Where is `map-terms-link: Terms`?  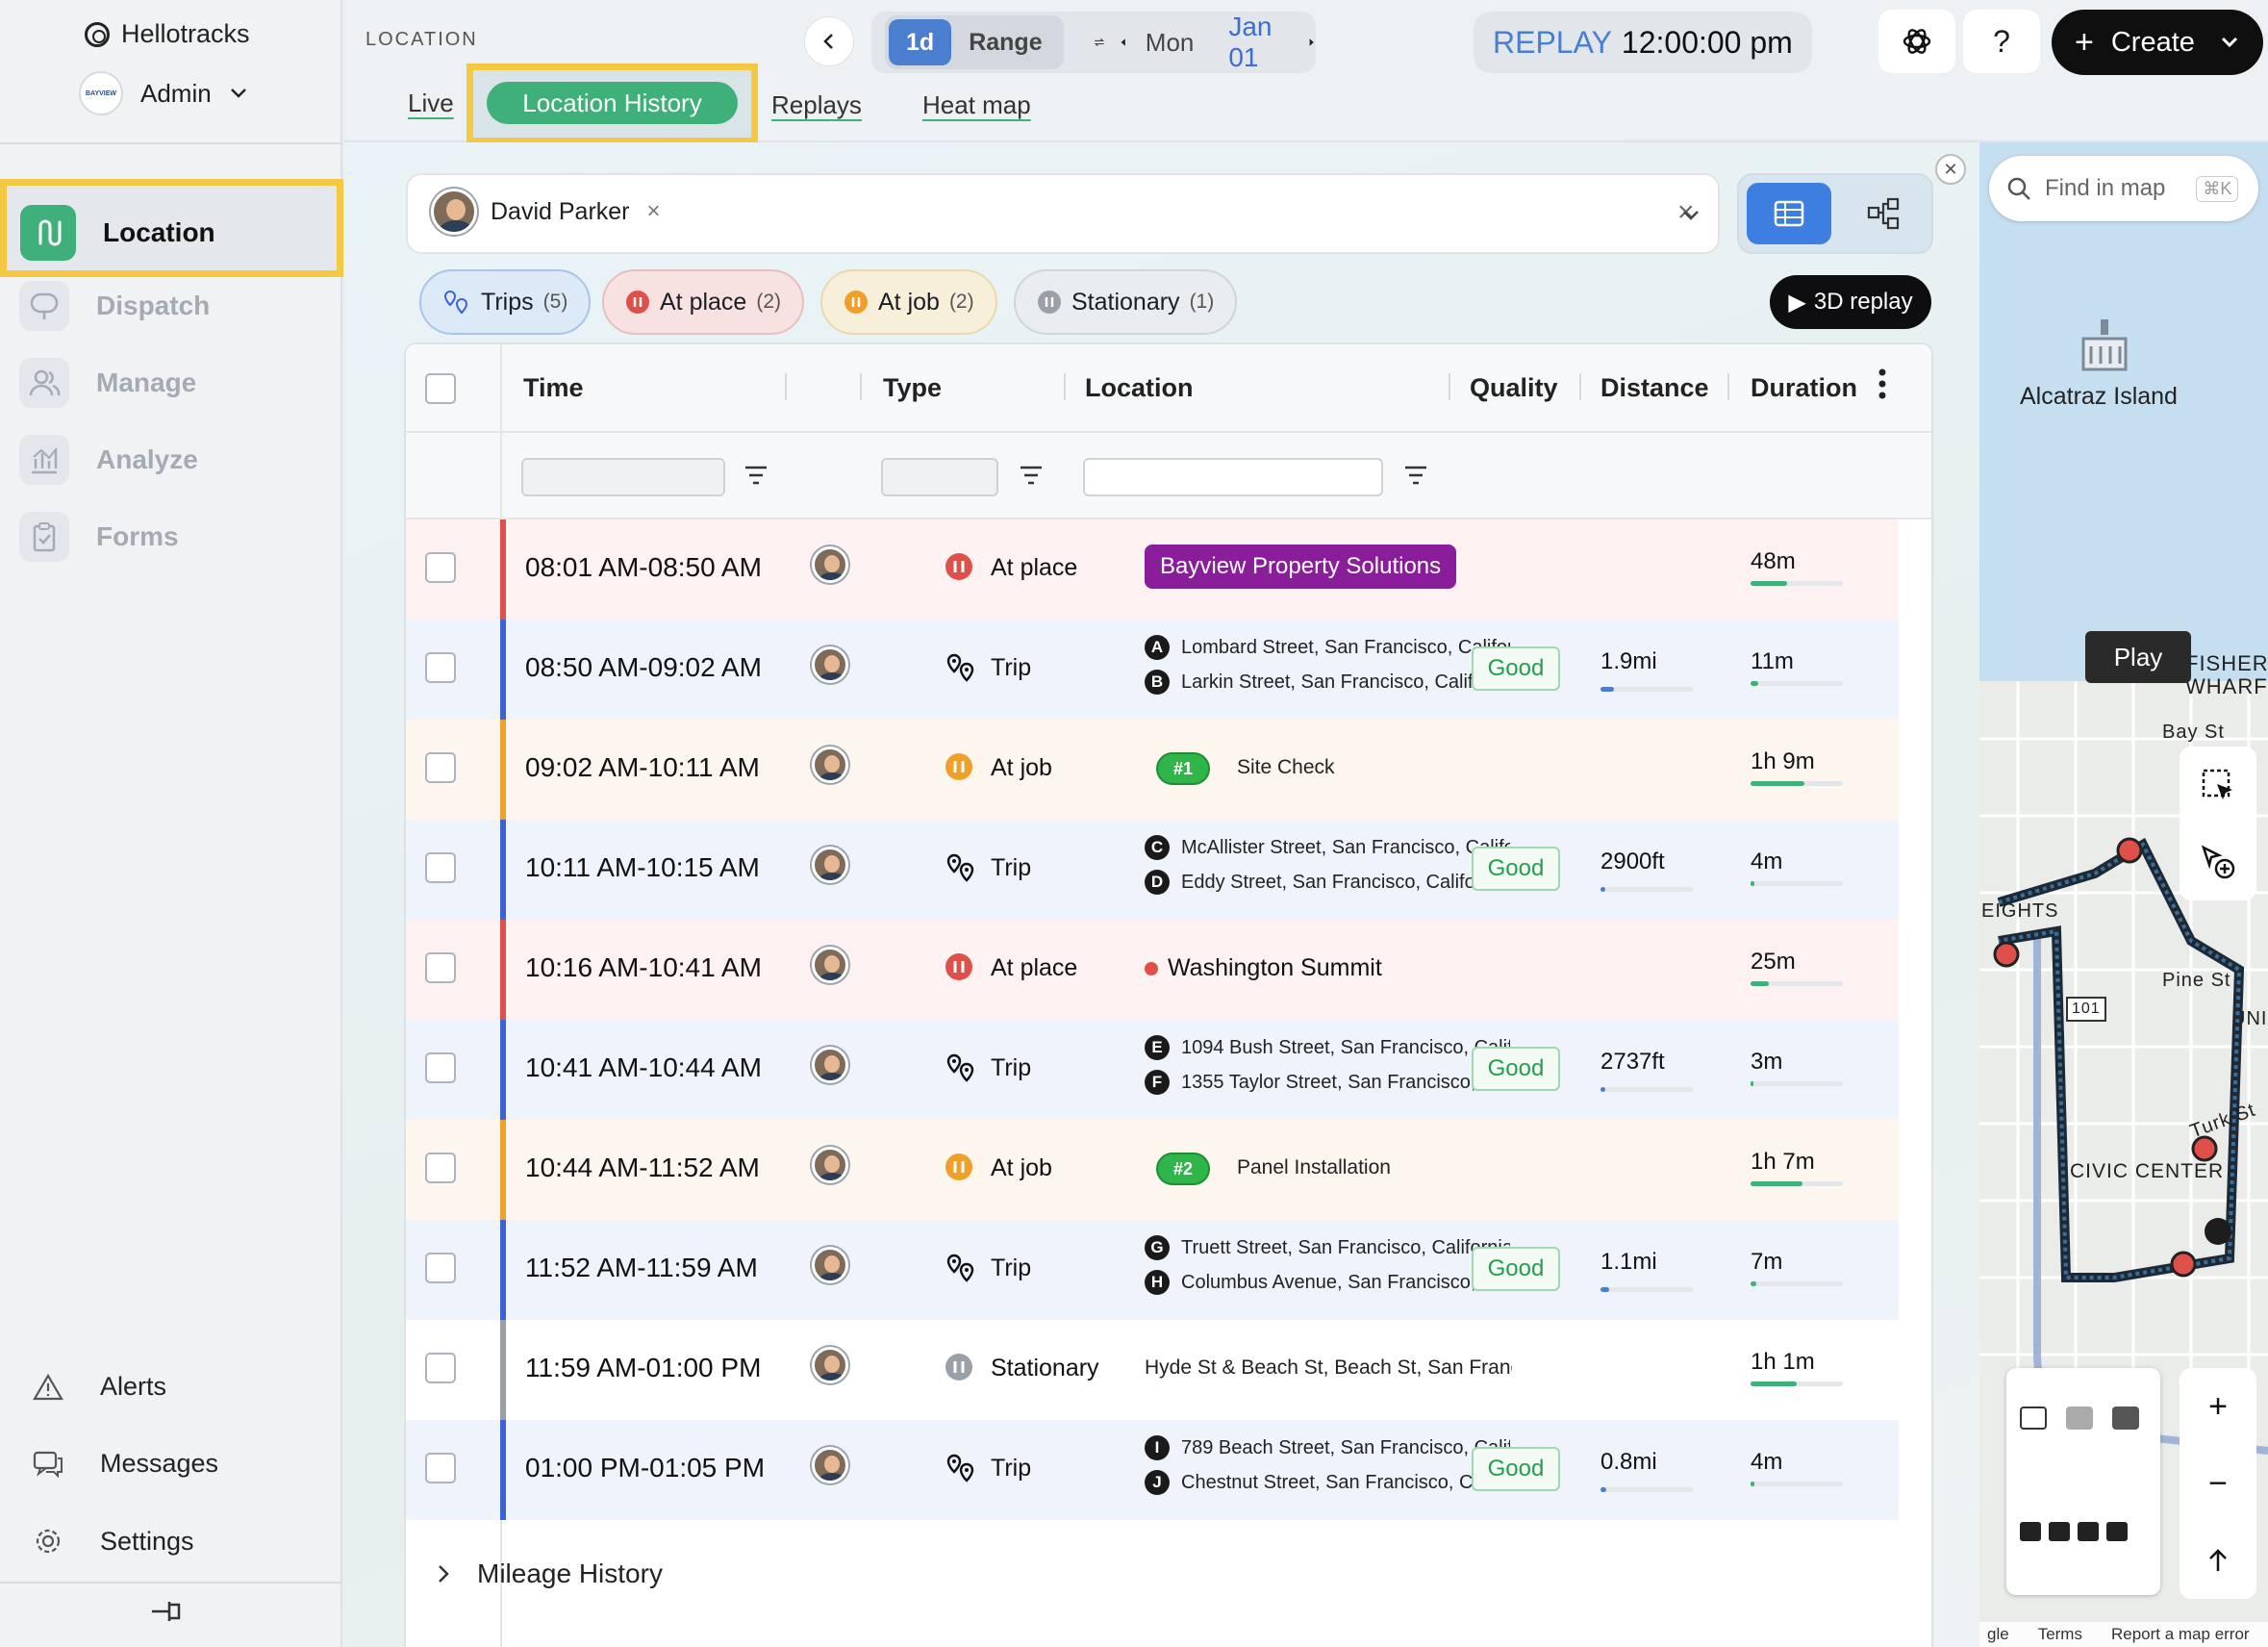 map-terms-link: Terms is located at coordinates (2060, 1634).